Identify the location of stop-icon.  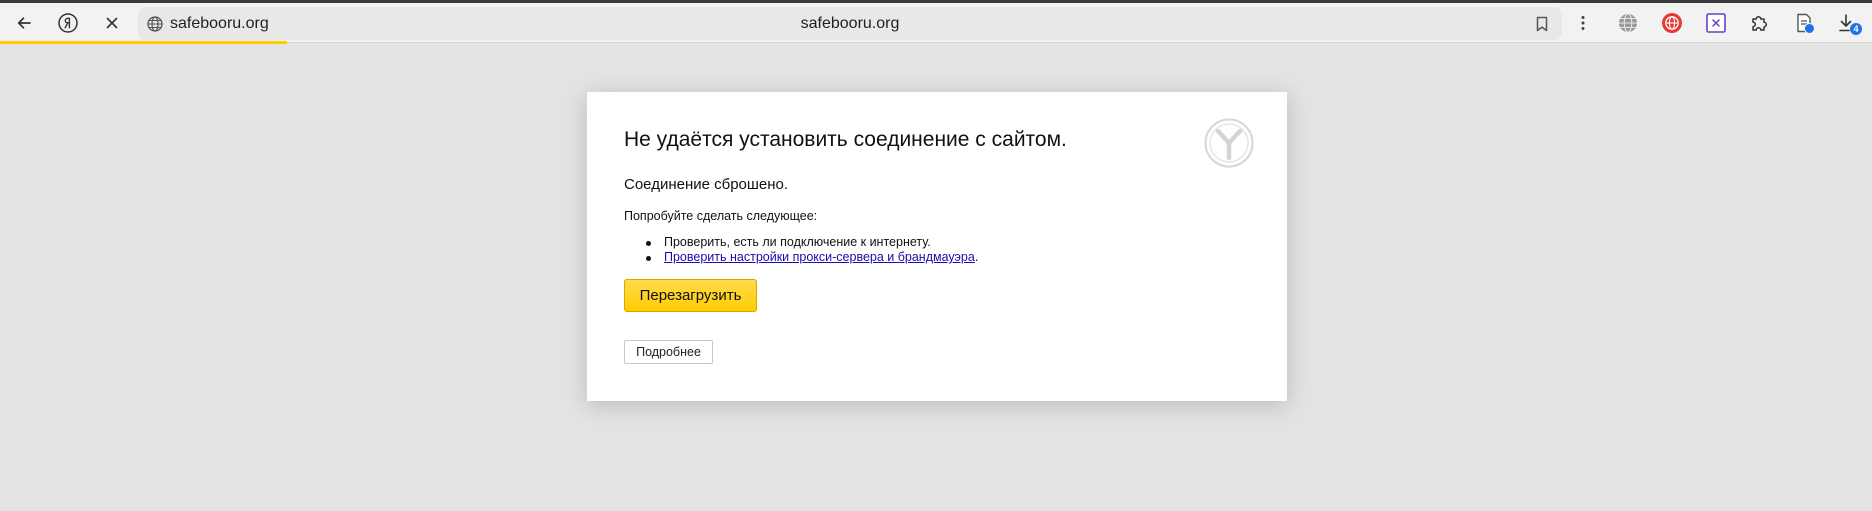
(112, 23).